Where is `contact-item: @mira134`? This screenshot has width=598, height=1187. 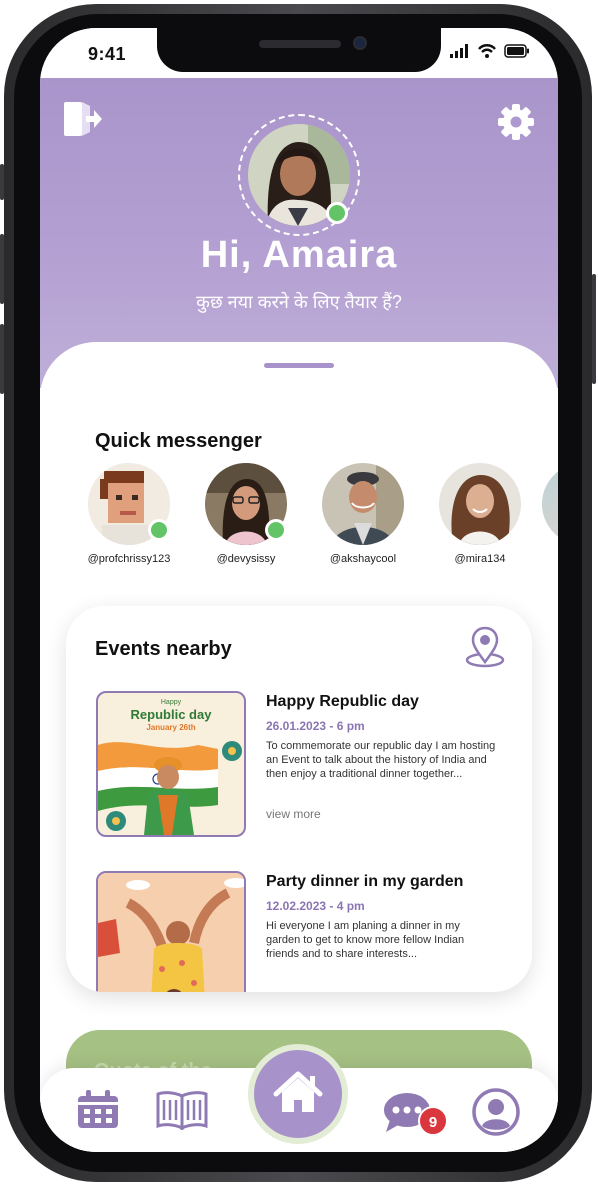 contact-item: @mira134 is located at coordinates (480, 514).